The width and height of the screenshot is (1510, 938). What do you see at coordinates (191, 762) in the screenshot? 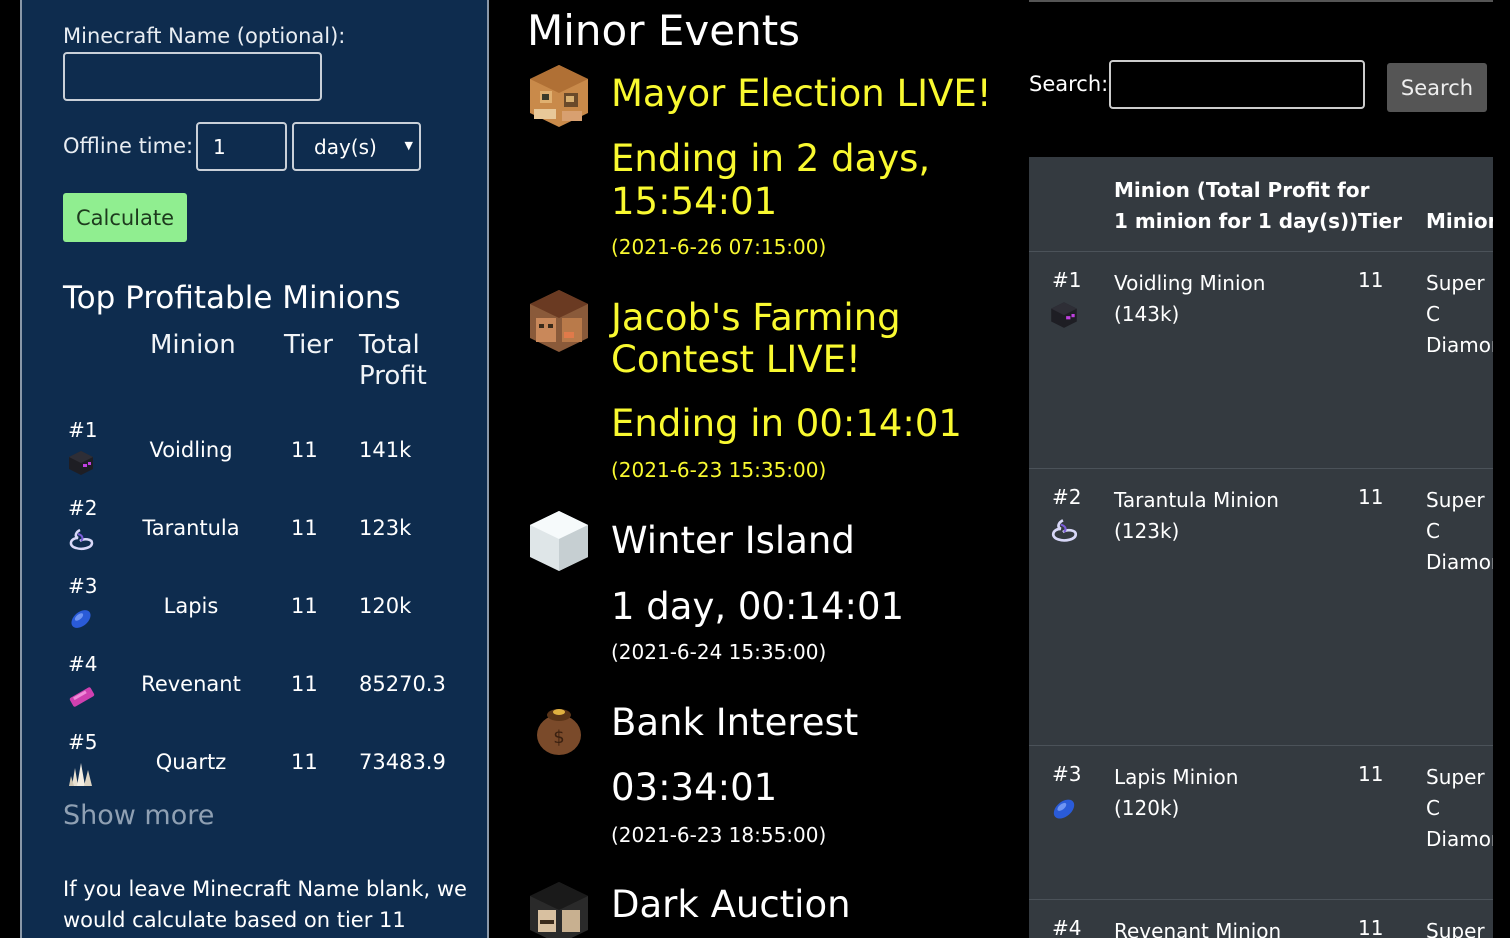
I see `minion-name: Quartz` at bounding box center [191, 762].